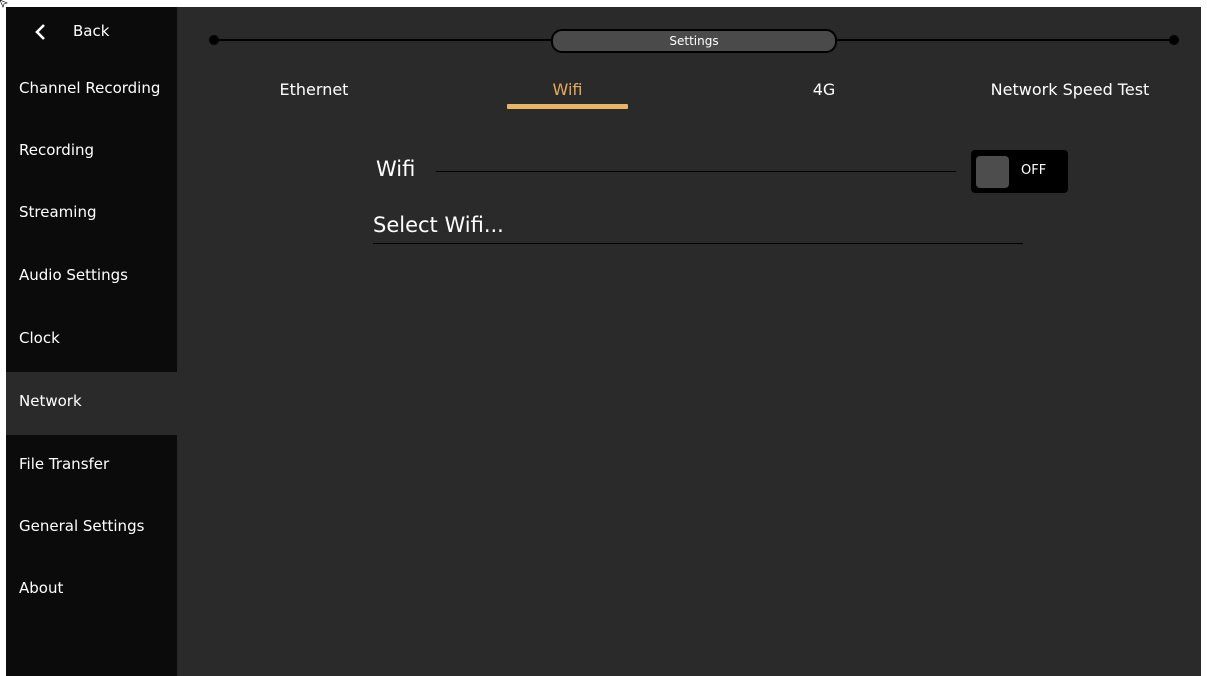 Image resolution: width=1207 pixels, height=676 pixels. I want to click on sidebar-item-label: About, so click(41, 588).